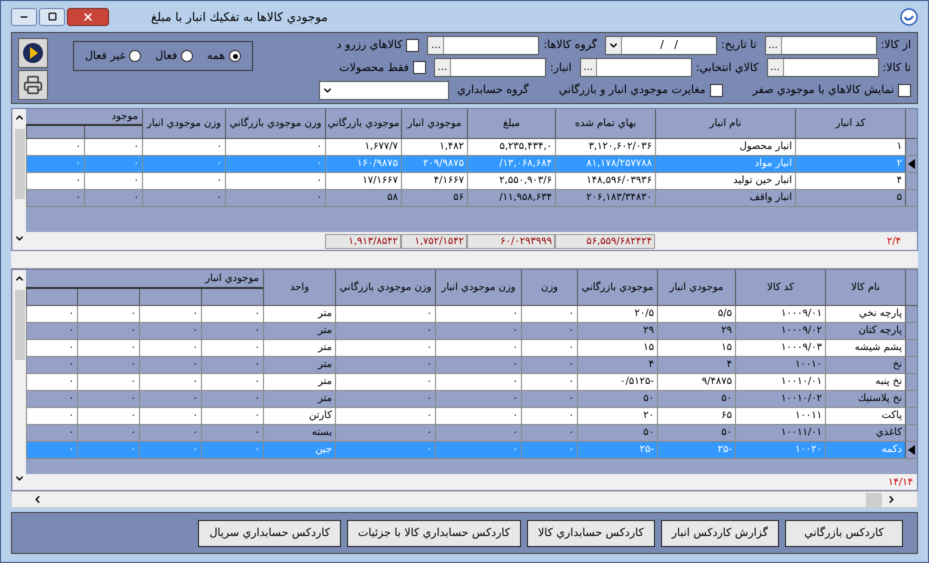 The width and height of the screenshot is (929, 563). Describe the element at coordinates (605, 123) in the screenshot. I see `column-header: بهاي تمام شده` at that location.